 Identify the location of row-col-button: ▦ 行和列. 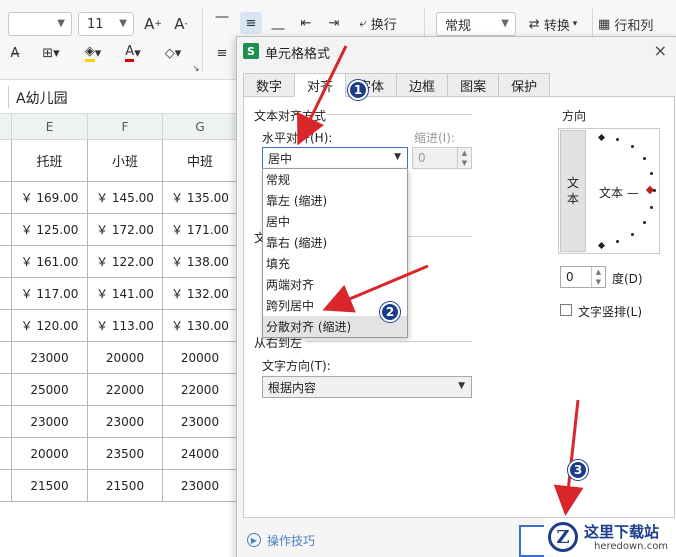
(637, 24).